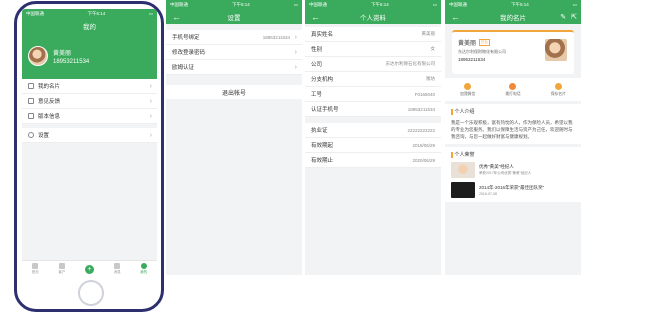 The image size is (650, 313). I want to click on page-title: 我的, so click(89, 27).